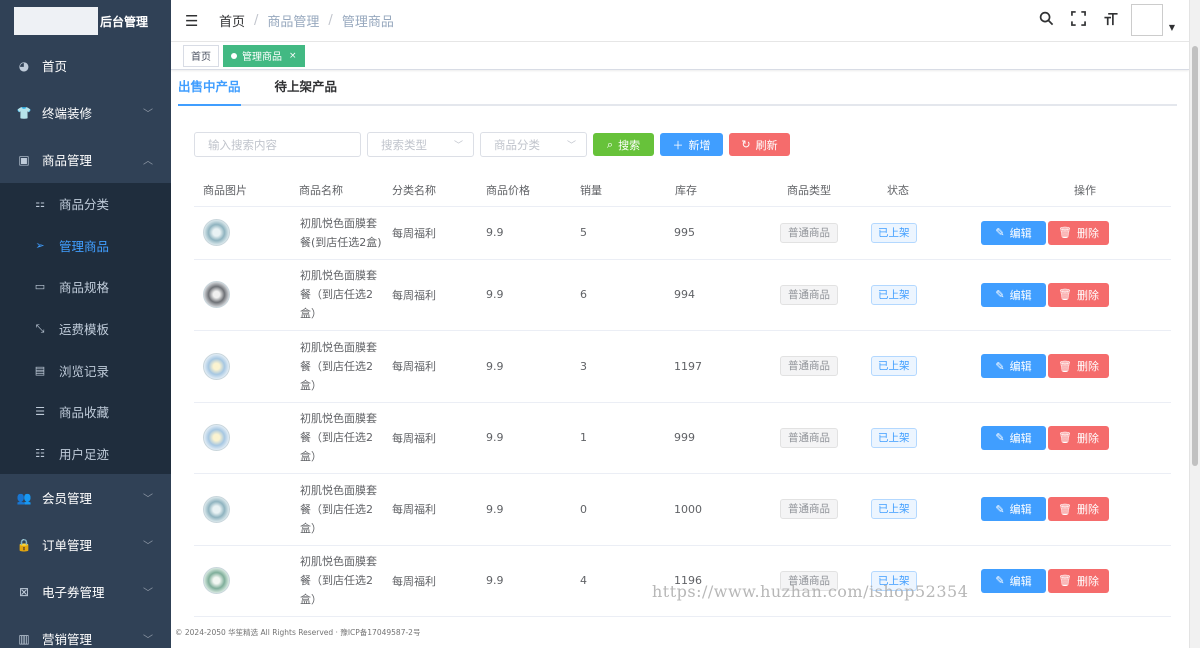  I want to click on stock-cell: 994, so click(724, 295).